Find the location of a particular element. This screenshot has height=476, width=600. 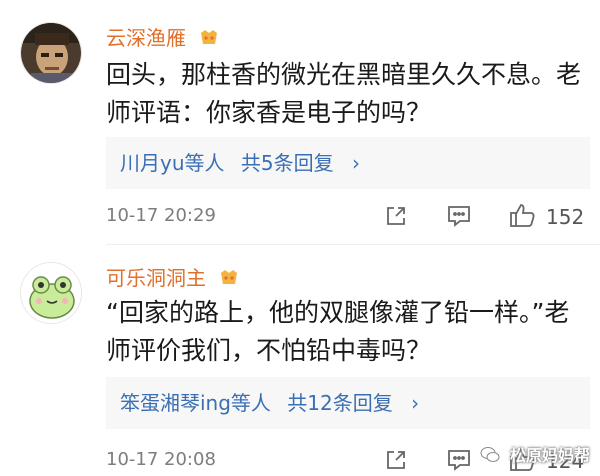

reply-users: 笨蛋湘琴ing等人 is located at coordinates (195, 403).